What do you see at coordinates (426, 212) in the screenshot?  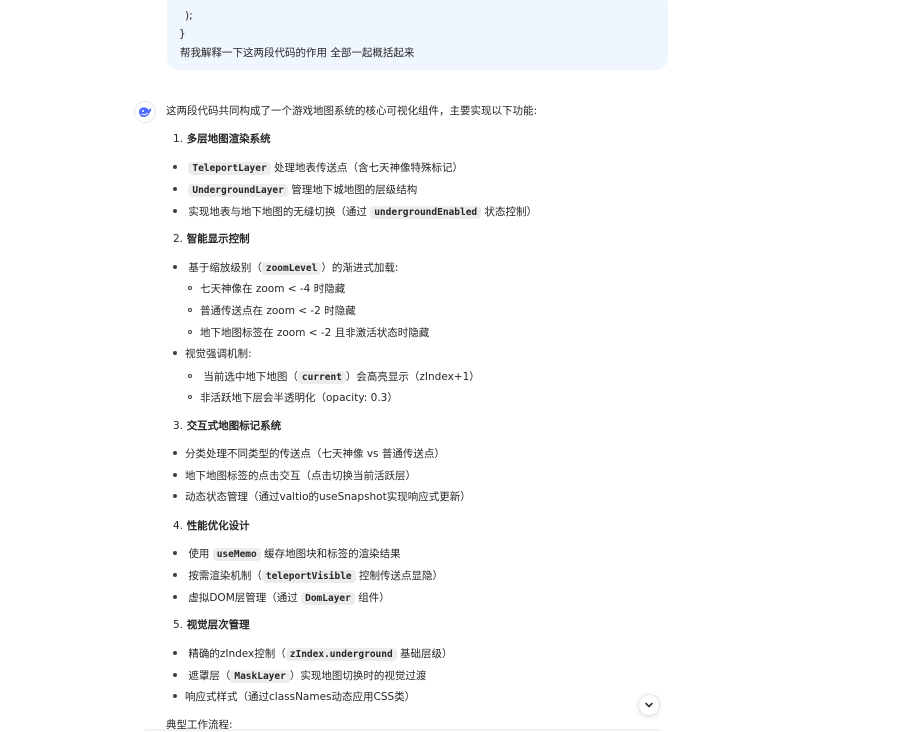 I see `inline-code: undergroundEnabled` at bounding box center [426, 212].